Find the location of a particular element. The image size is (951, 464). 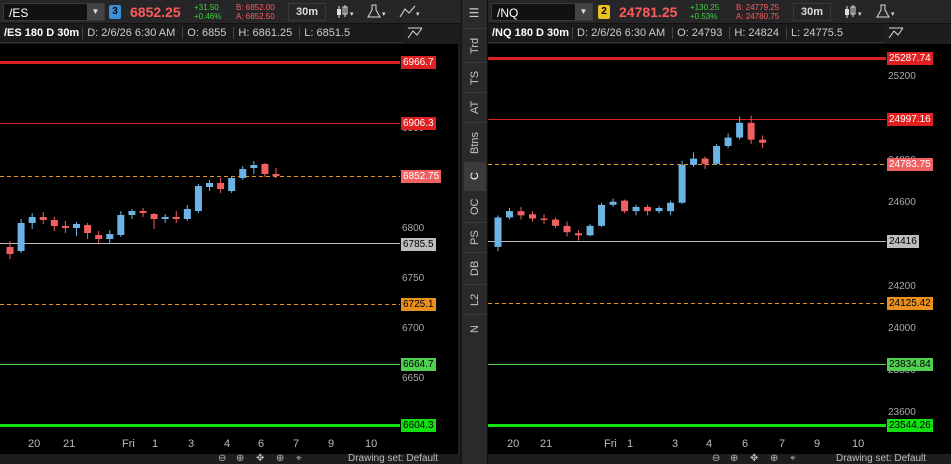

side-tab-ts: TS is located at coordinates (475, 77).